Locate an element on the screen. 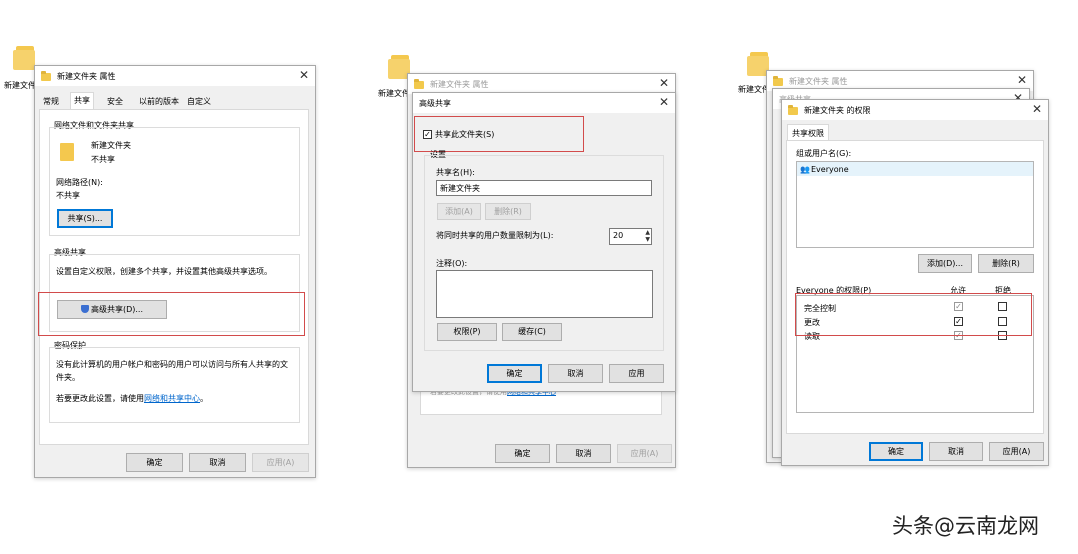 The width and height of the screenshot is (1078, 554). dialog-title: 高级共享 is located at coordinates (435, 103).